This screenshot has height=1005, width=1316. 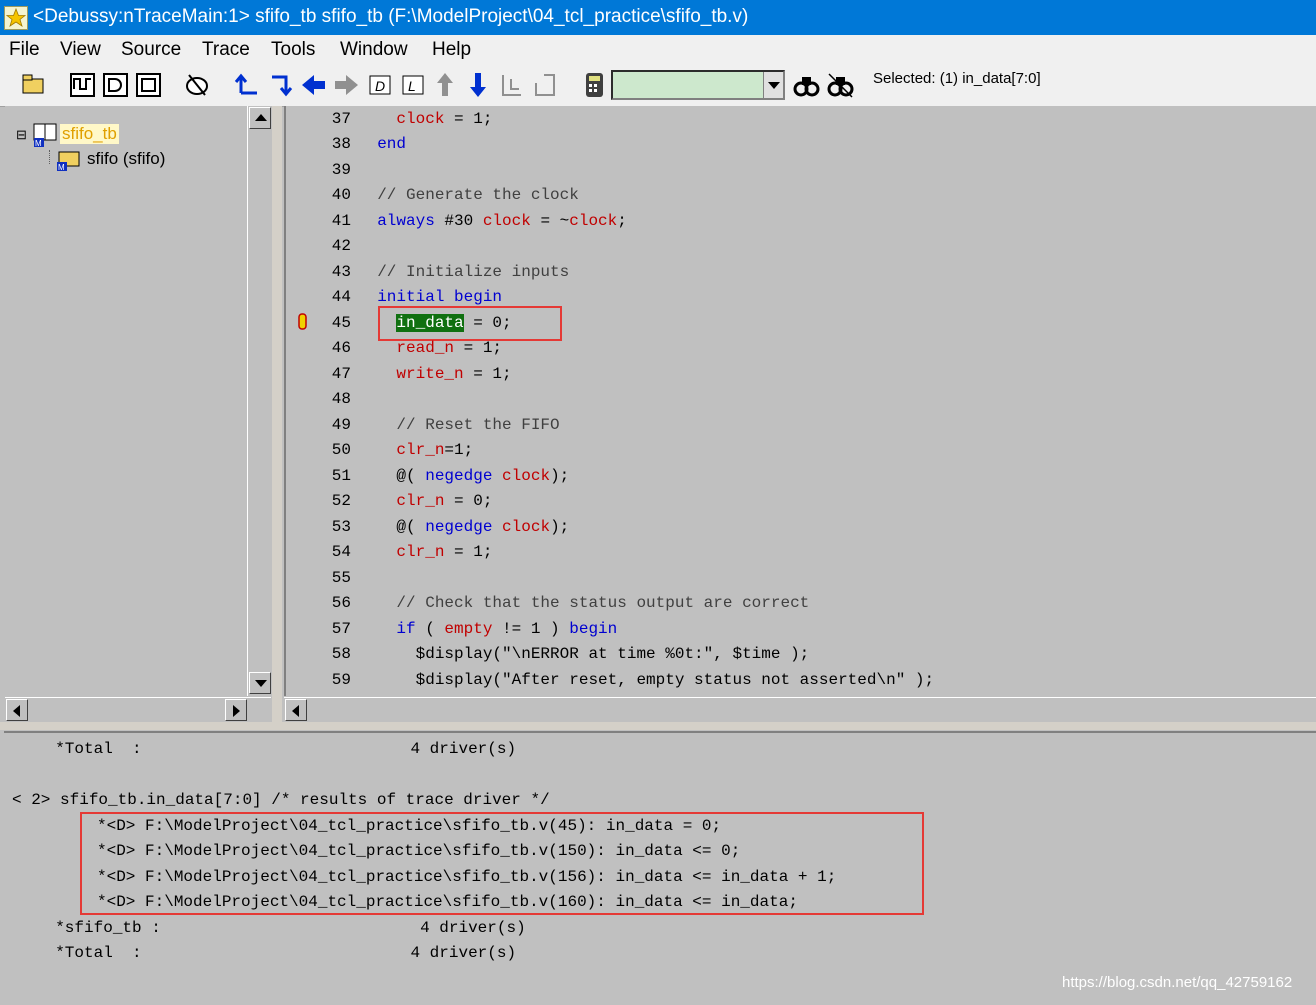 What do you see at coordinates (276, 749) in the screenshot?
I see `total-drivers-line: *Total : 4 driver(s)` at bounding box center [276, 749].